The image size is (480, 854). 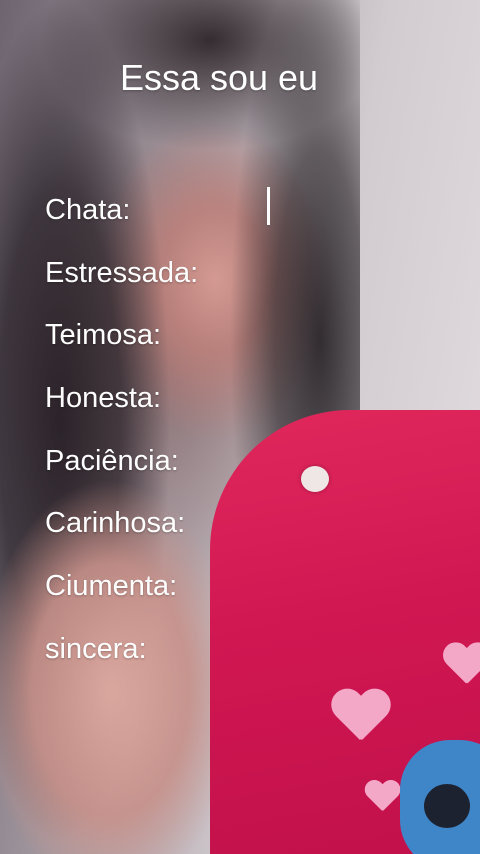 What do you see at coordinates (115, 523) in the screenshot?
I see `text-field-carinhosa: Carinhosa:` at bounding box center [115, 523].